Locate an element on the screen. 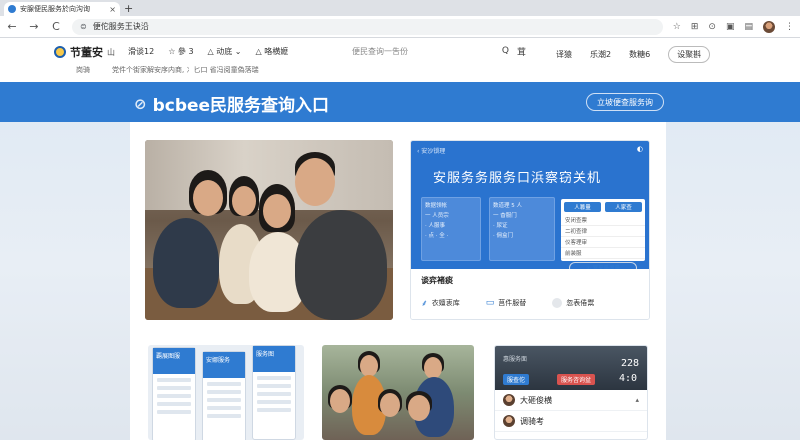  menu-icon: ⋮ is located at coordinates (789, 27).